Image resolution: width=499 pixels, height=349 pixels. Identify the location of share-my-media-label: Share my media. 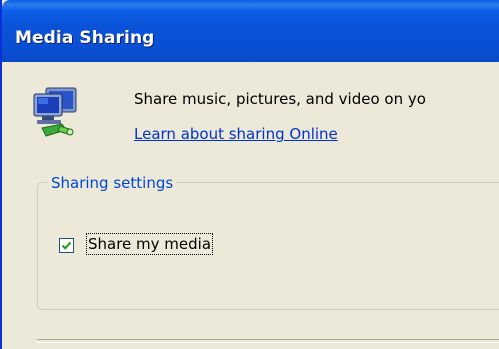
(149, 244).